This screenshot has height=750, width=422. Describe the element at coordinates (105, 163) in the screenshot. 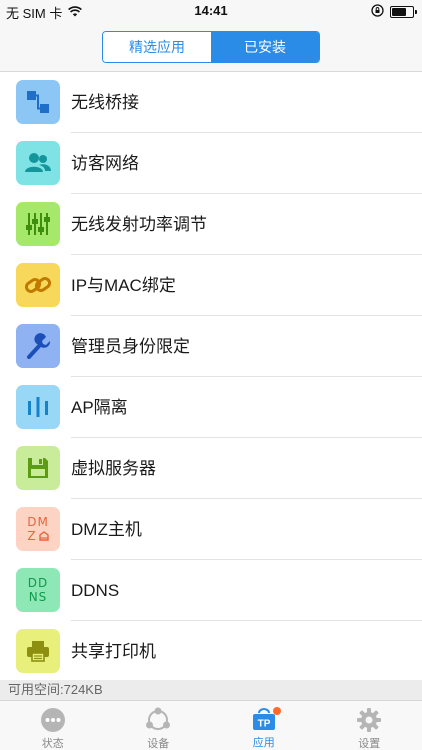

I see `app-label: 访客网络` at that location.